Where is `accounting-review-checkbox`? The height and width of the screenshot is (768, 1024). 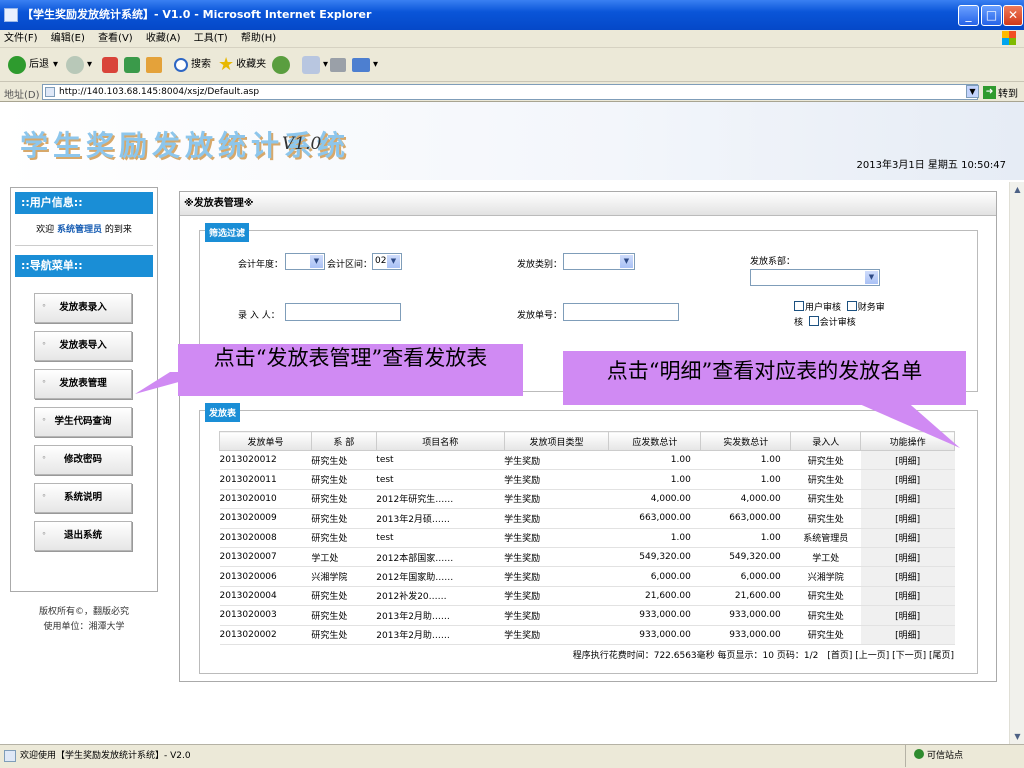 accounting-review-checkbox is located at coordinates (813, 321).